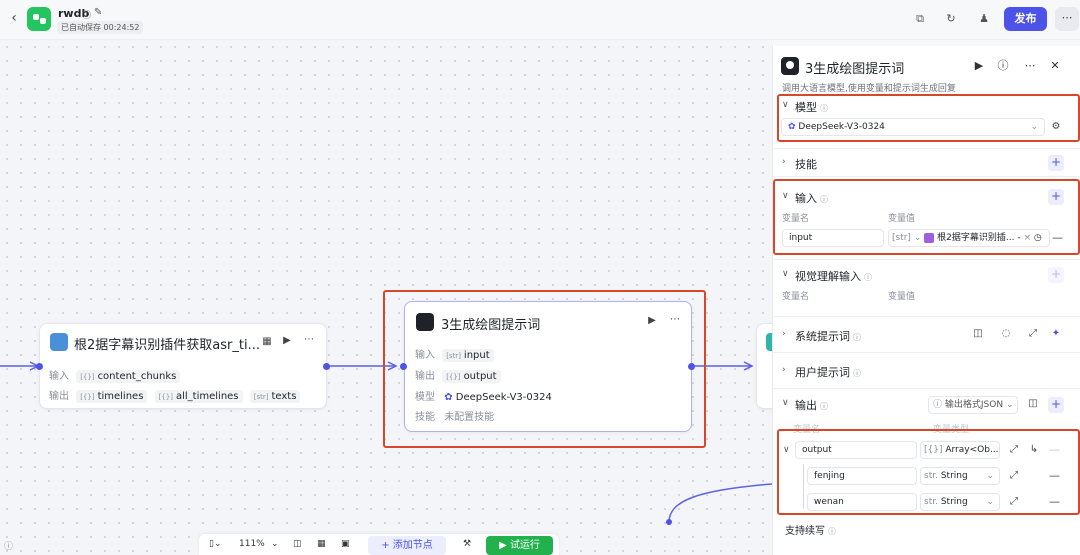 This screenshot has height=555, width=1080. Describe the element at coordinates (252, 544) in the screenshot. I see `zoom-level: 111%` at that location.